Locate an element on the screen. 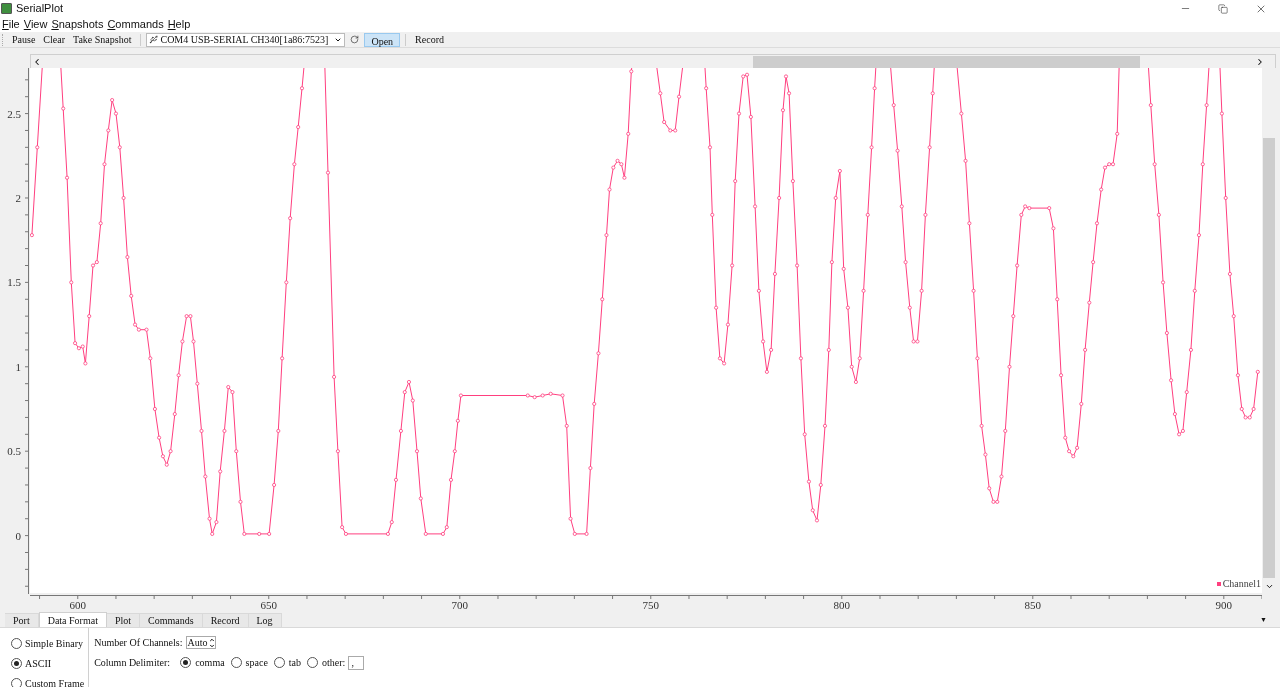  x-tick-label: 800 is located at coordinates (842, 605).